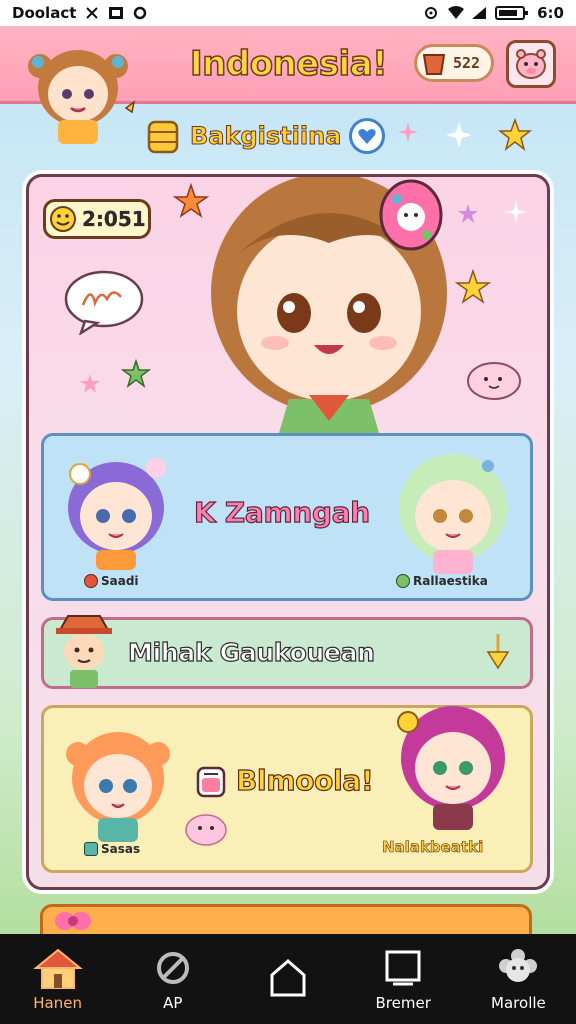 The height and width of the screenshot is (1024, 576). I want to click on coin-counter: 522, so click(454, 63).